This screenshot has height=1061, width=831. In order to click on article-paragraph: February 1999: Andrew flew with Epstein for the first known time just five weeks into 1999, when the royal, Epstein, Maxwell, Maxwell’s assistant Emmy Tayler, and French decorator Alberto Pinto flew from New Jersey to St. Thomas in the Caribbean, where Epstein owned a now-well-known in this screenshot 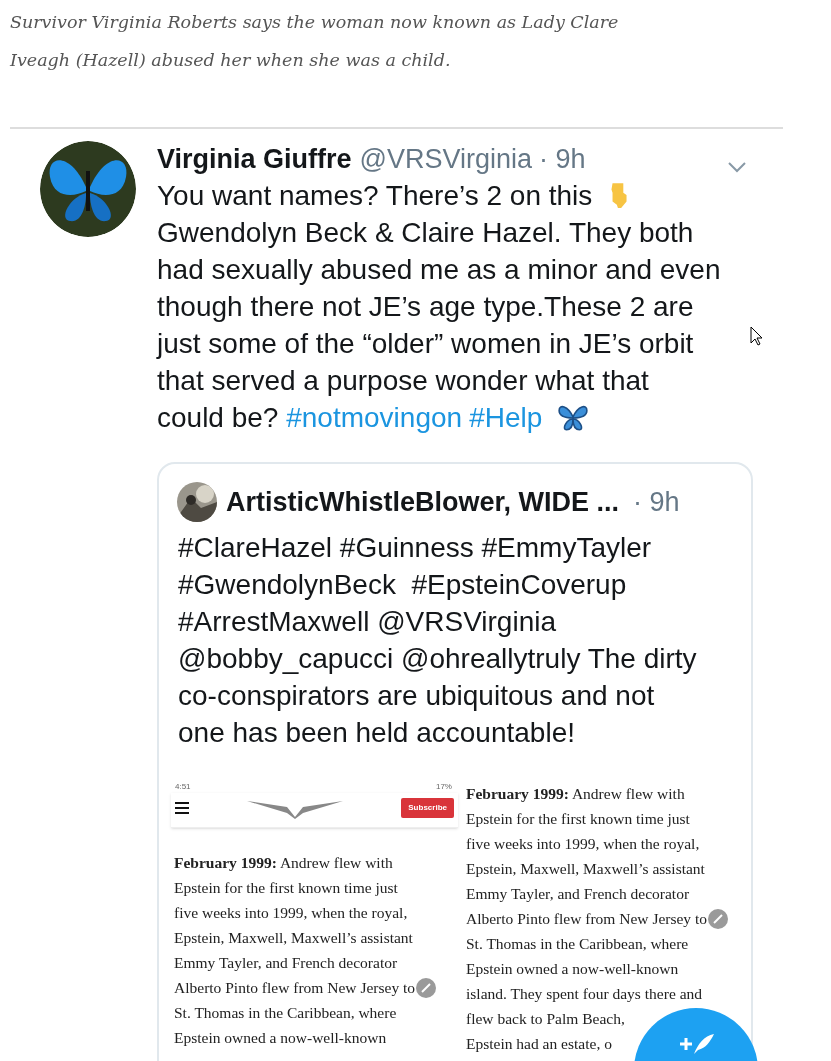, I will do `click(294, 950)`.